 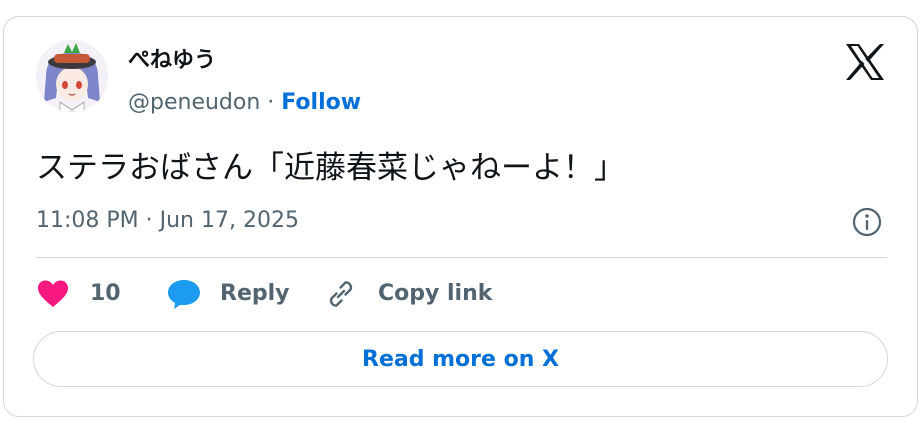 I want to click on like-count: 10, so click(x=105, y=293).